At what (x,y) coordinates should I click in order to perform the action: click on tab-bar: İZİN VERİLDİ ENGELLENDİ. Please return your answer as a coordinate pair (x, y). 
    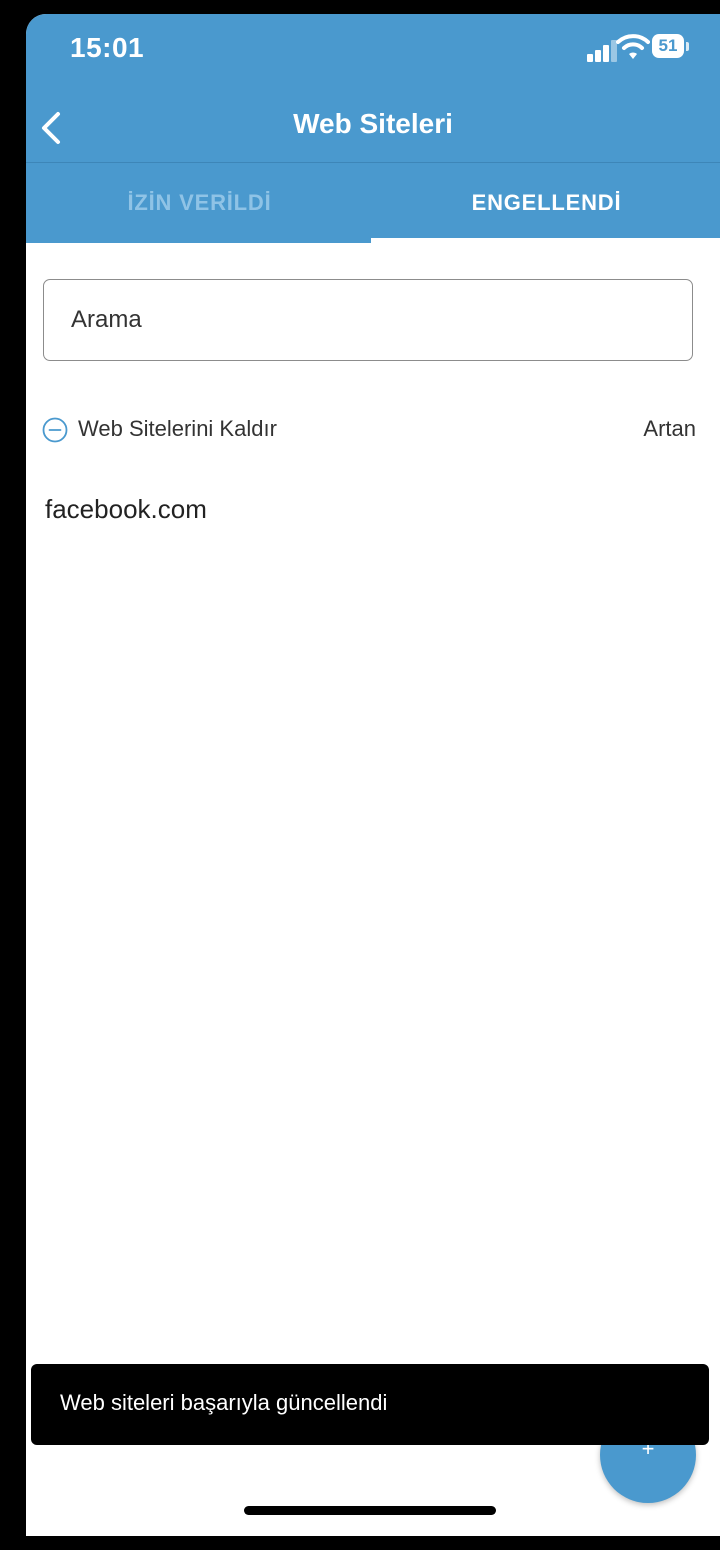
    Looking at the image, I should click on (373, 203).